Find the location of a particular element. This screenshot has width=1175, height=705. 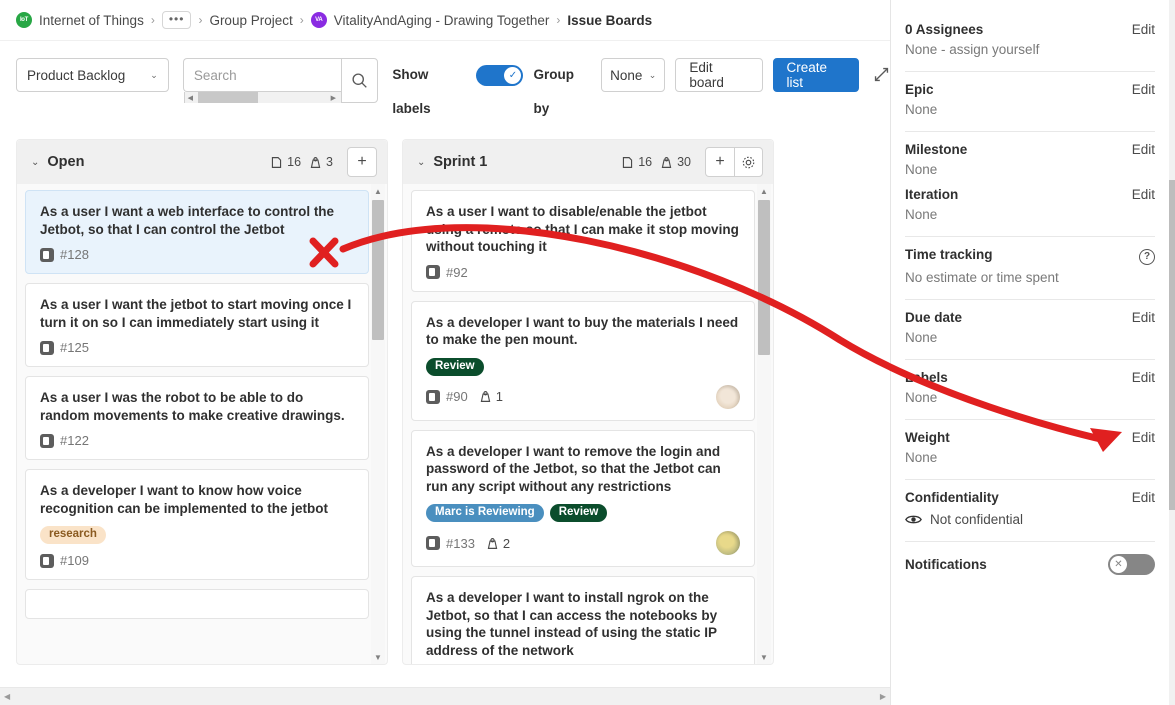

breadcrumb-item-current: Issue Boards is located at coordinates (610, 20).